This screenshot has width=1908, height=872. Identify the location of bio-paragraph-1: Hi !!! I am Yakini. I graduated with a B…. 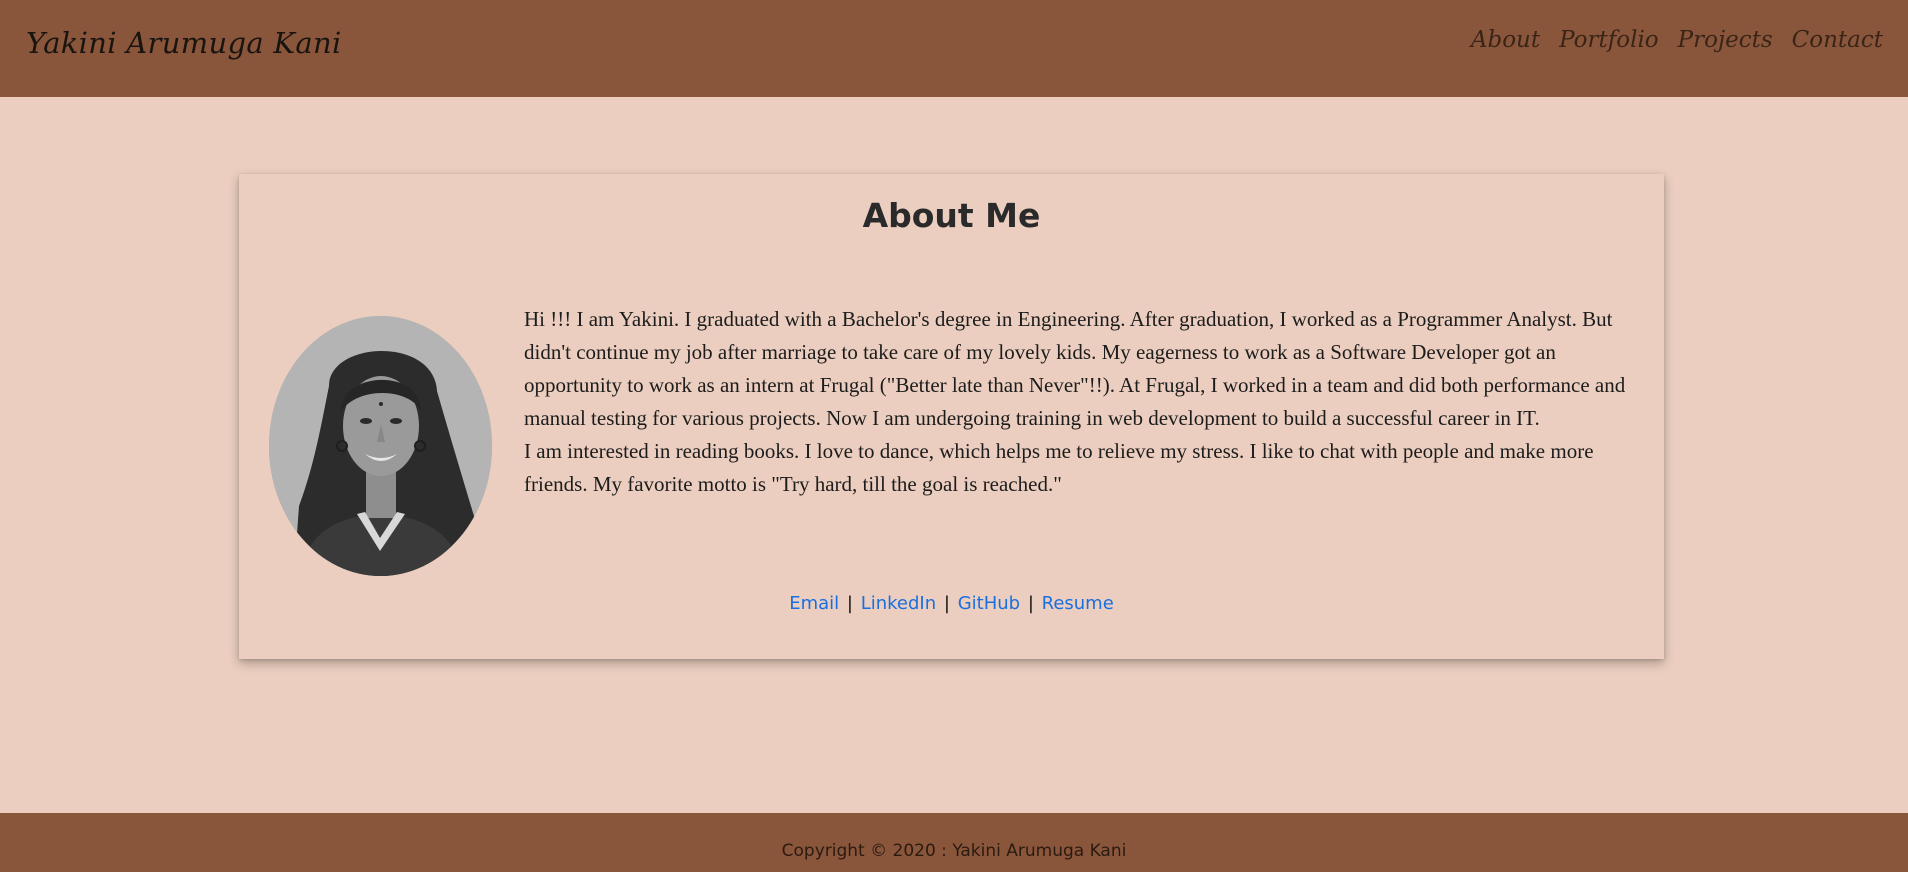
(1075, 368).